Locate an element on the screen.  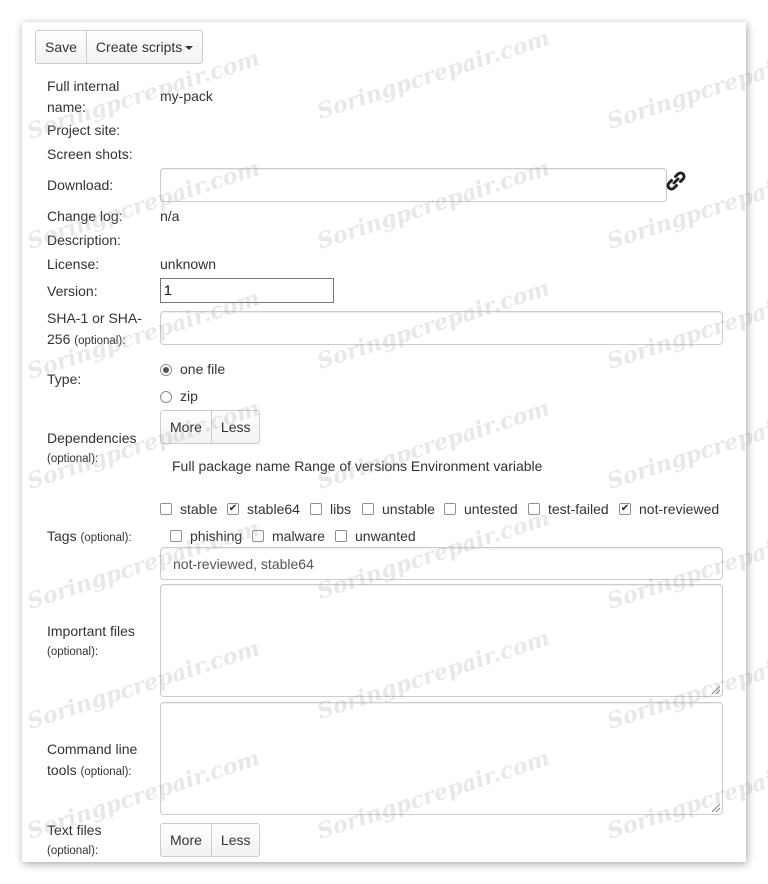
tag-unstable-checkbox is located at coordinates (368, 509).